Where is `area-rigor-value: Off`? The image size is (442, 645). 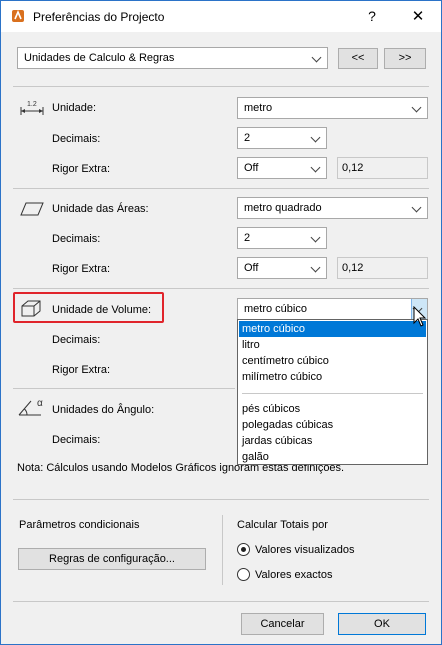 area-rigor-value: Off is located at coordinates (251, 268).